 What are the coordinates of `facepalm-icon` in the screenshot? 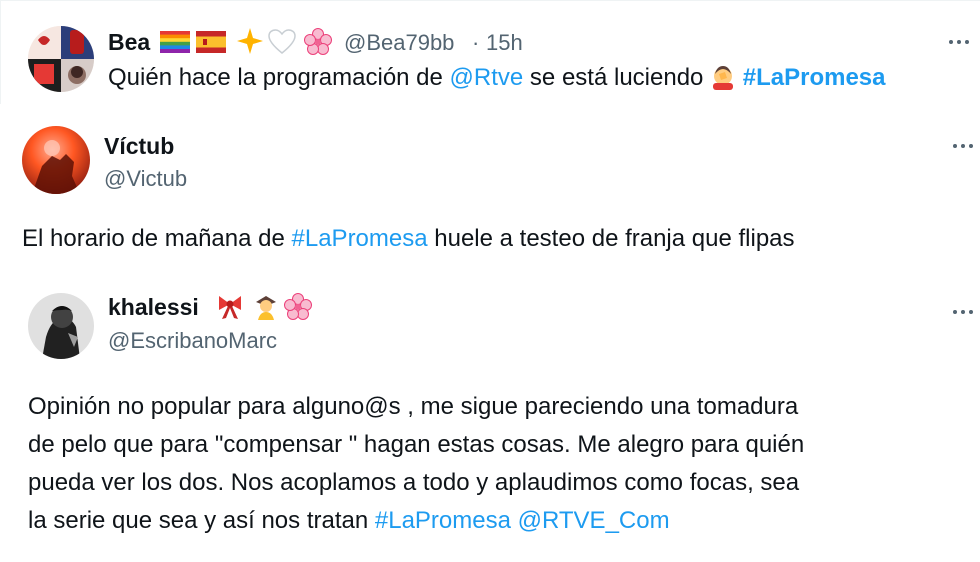 It's located at (723, 77).